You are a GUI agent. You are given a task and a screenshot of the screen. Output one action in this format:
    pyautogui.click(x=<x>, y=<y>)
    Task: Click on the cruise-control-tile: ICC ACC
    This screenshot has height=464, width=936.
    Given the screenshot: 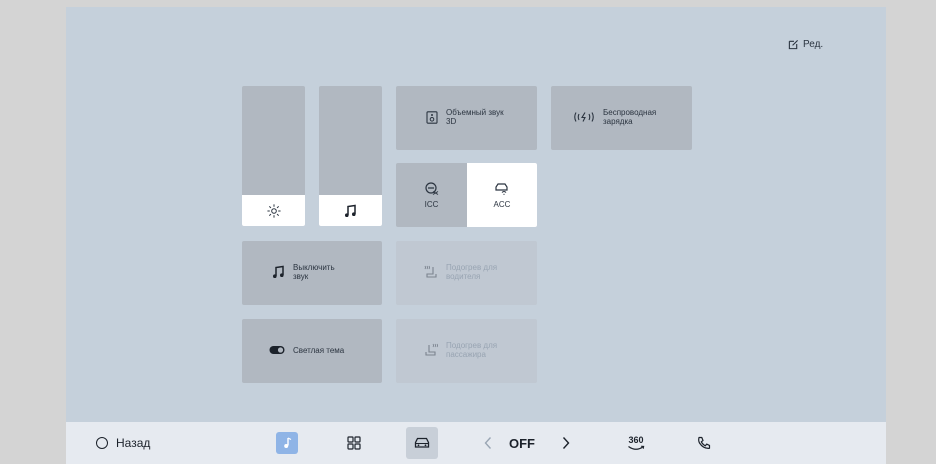 What is the action you would take?
    pyautogui.click(x=466, y=195)
    